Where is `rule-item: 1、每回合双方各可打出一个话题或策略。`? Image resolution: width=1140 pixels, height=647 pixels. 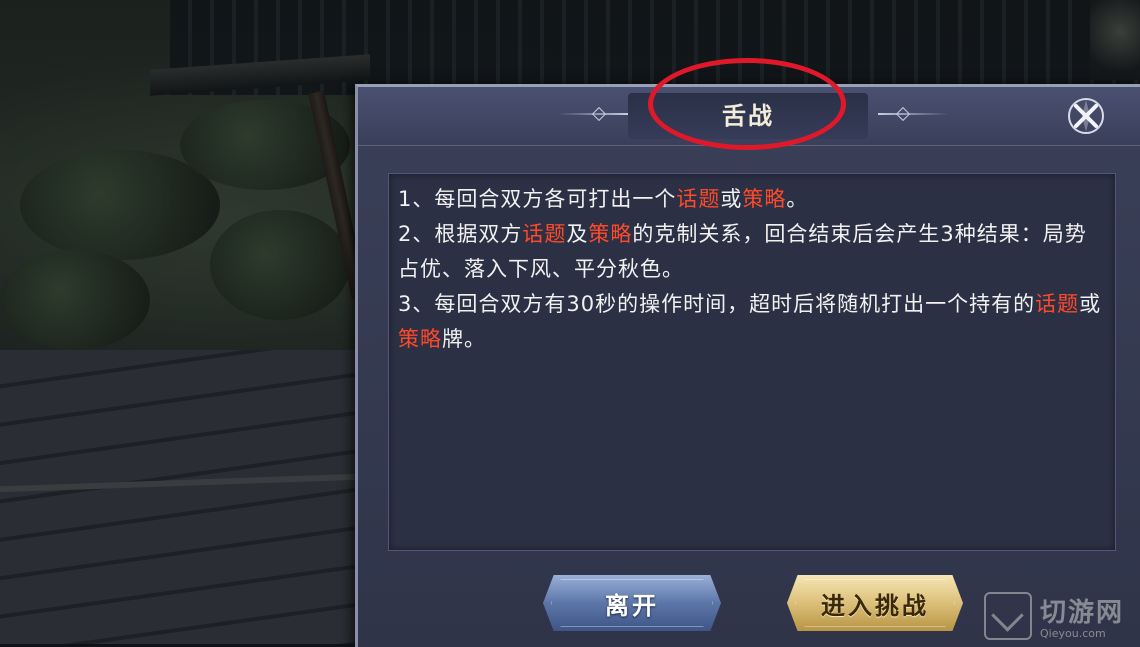 rule-item: 1、每回合双方各可打出一个话题或策略。 is located at coordinates (753, 199).